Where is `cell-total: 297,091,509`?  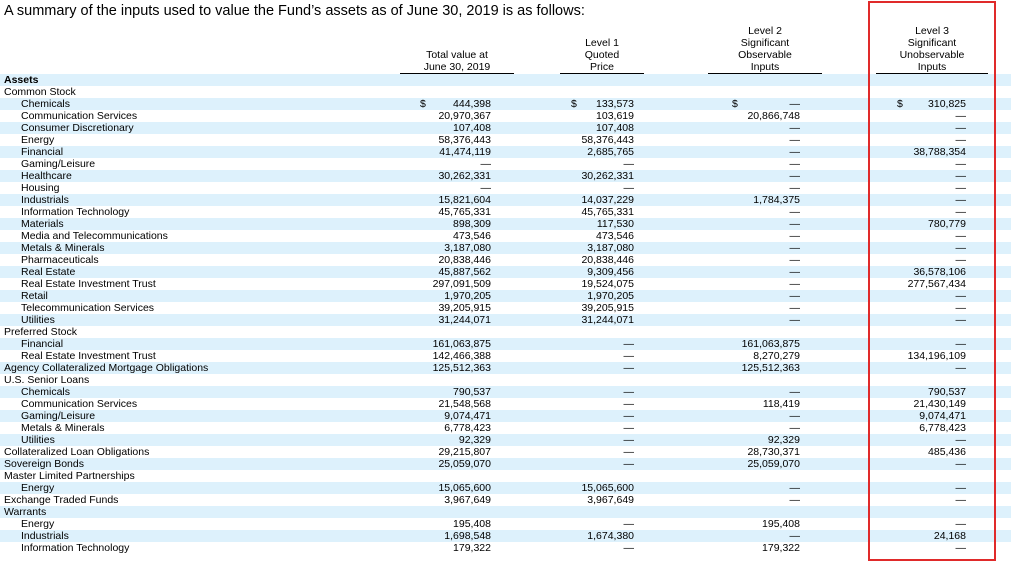
cell-total: 297,091,509 is located at coordinates (455, 284).